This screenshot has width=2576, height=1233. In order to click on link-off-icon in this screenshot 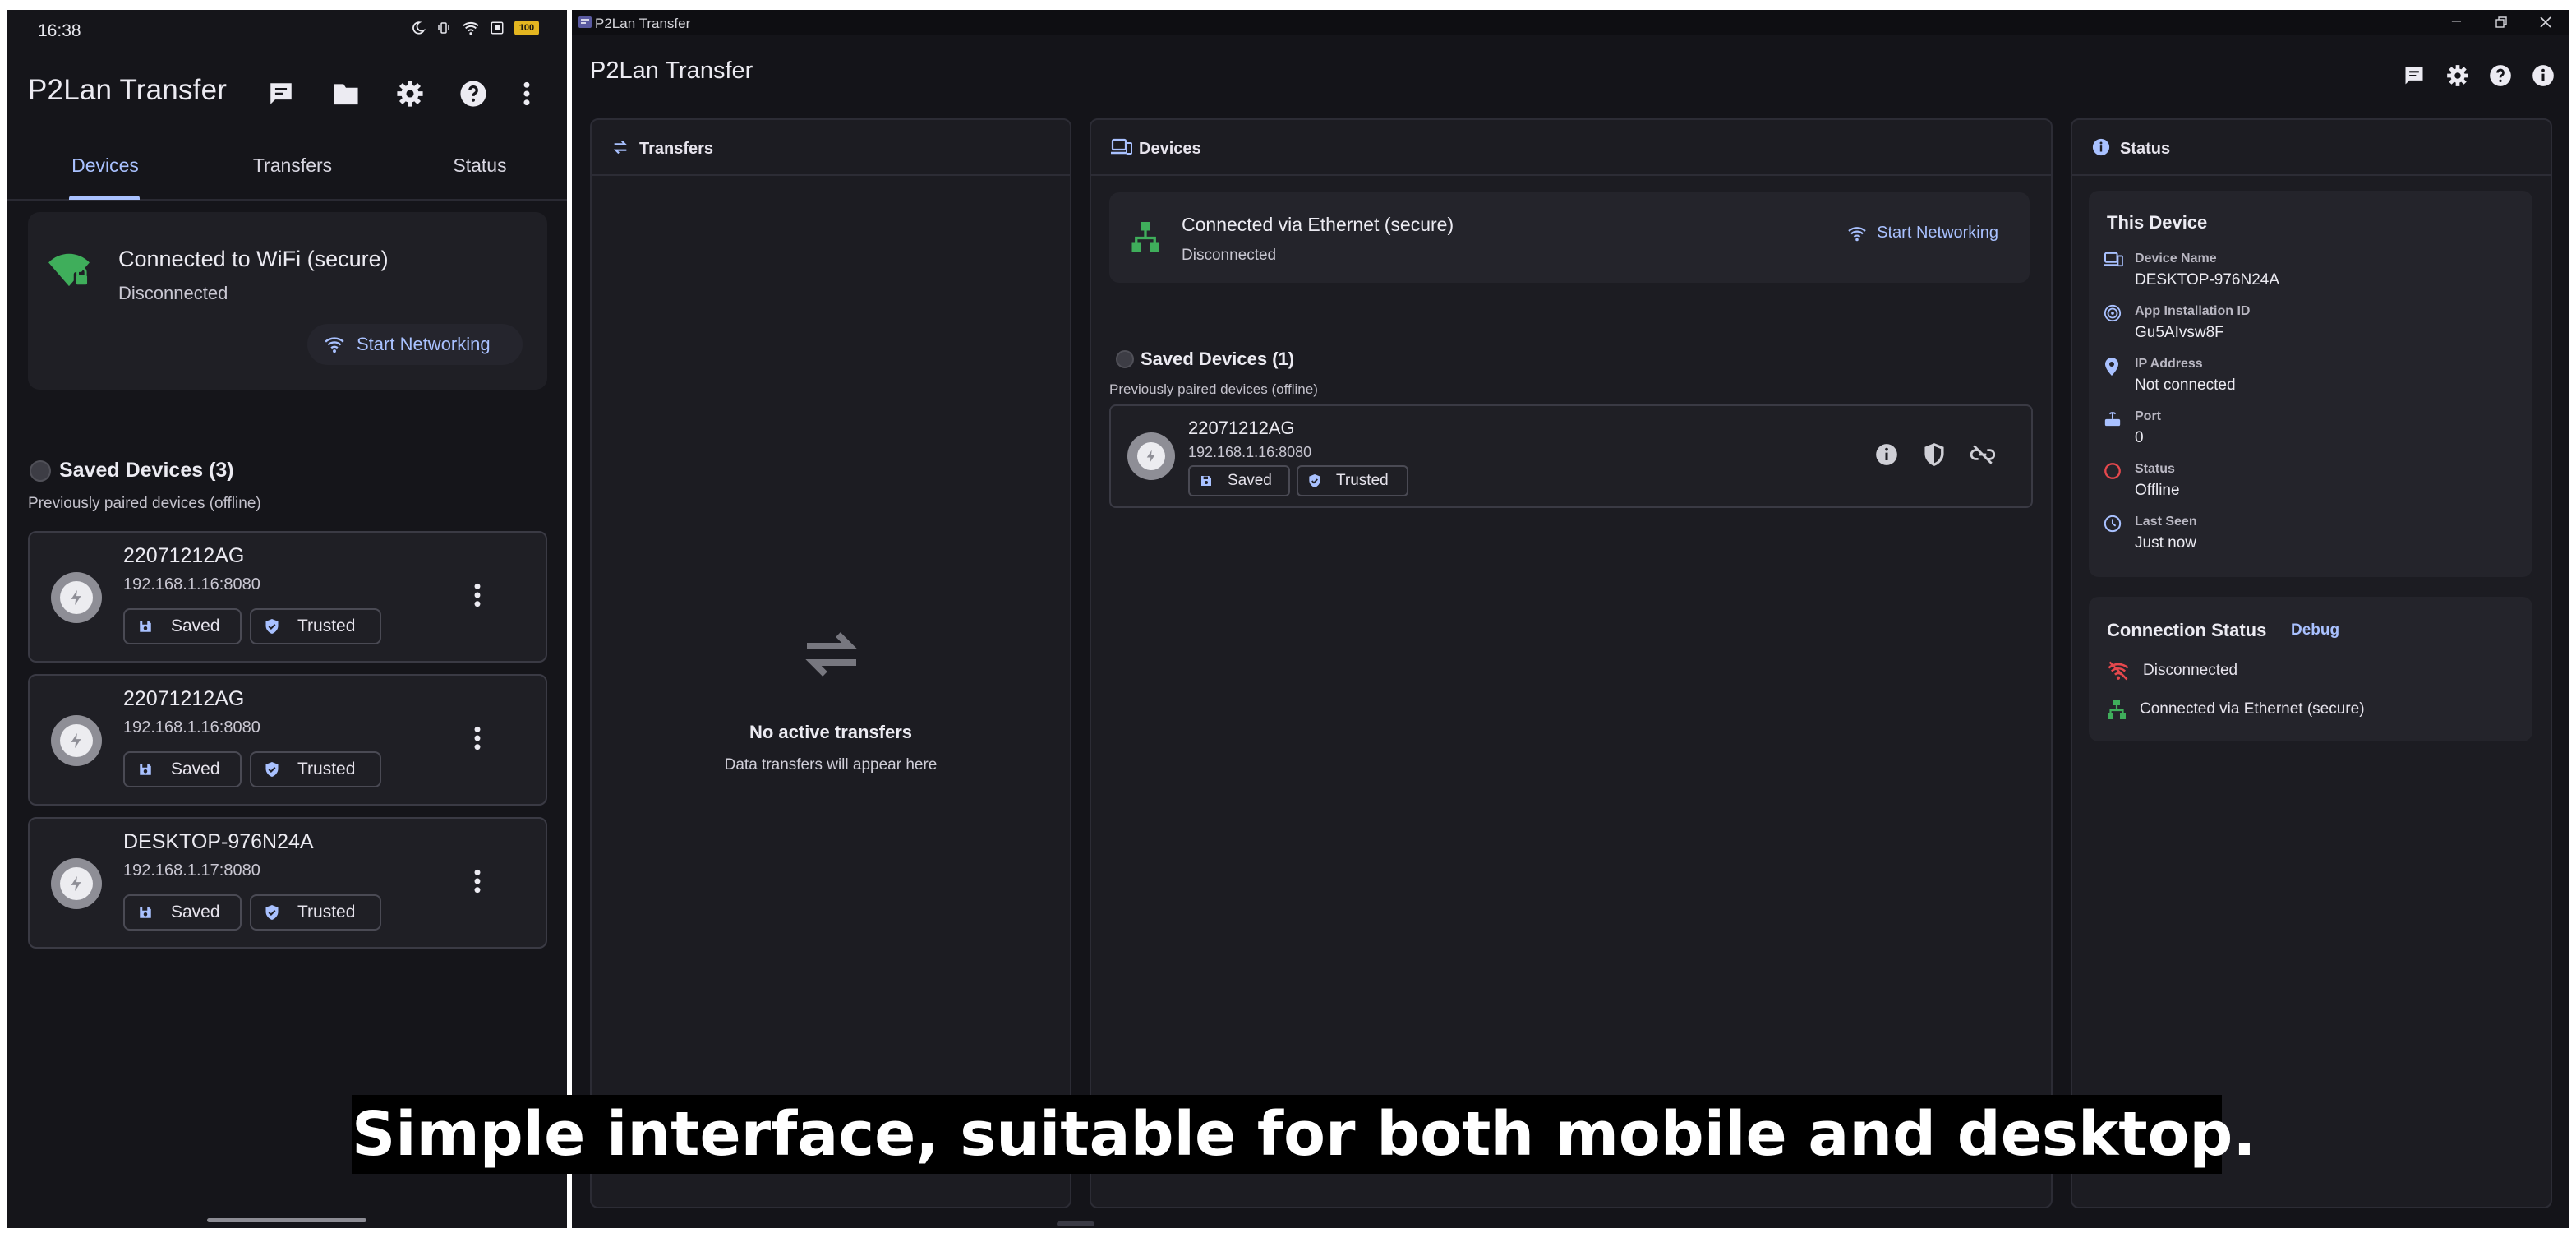, I will do `click(1982, 454)`.